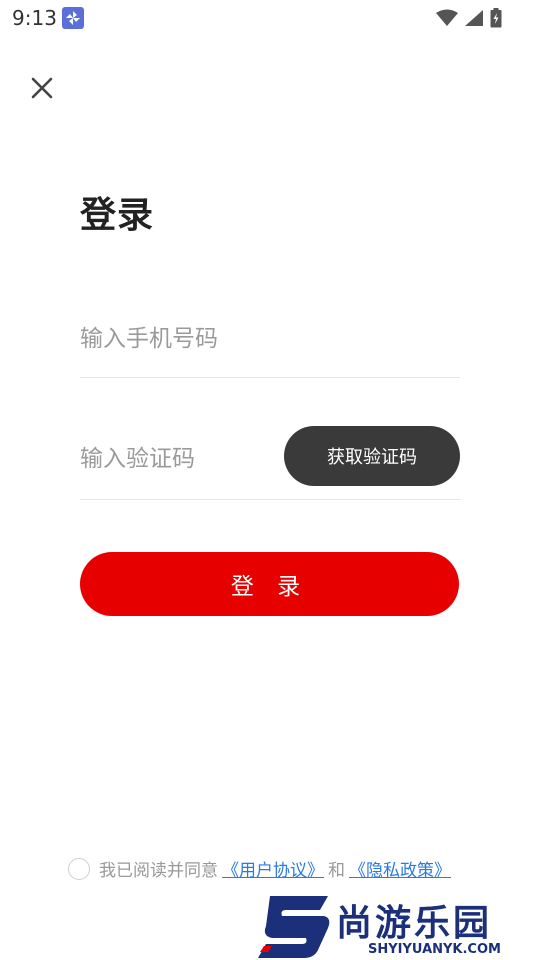  I want to click on watermark-name: 尚游乐园, so click(414, 923).